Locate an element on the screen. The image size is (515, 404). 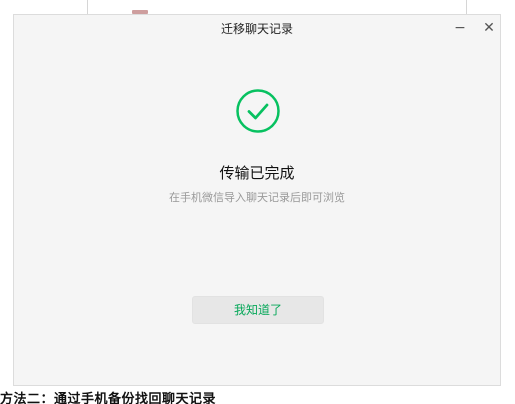
background-caption: 方法二：通过手机备份找回聊天记录 is located at coordinates (108, 398).